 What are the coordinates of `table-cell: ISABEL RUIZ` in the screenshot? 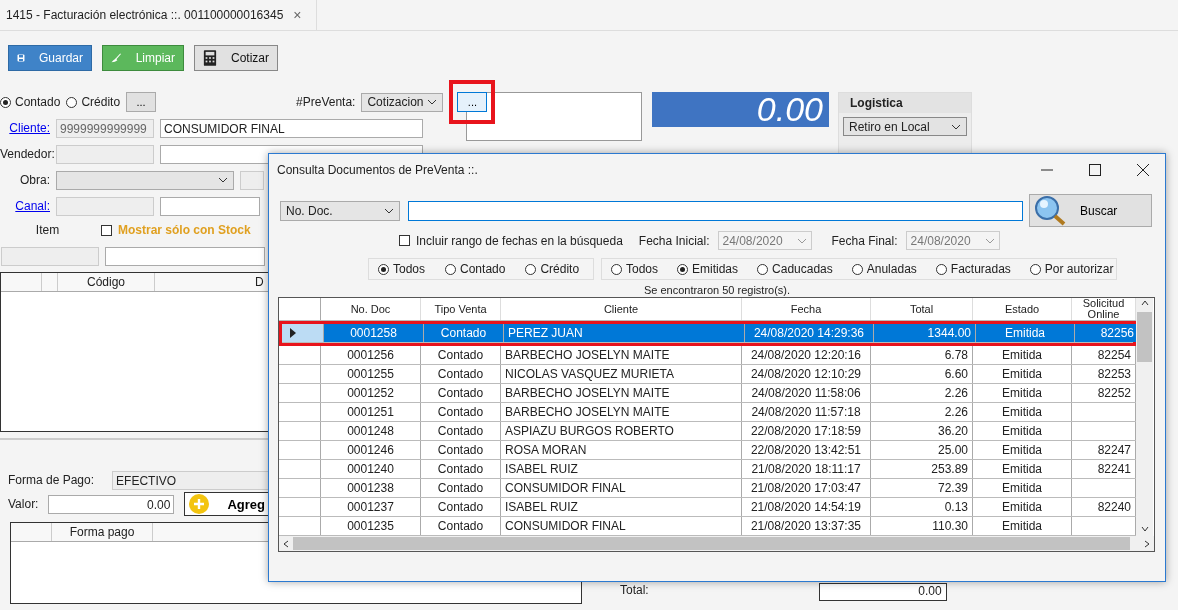 It's located at (541, 507).